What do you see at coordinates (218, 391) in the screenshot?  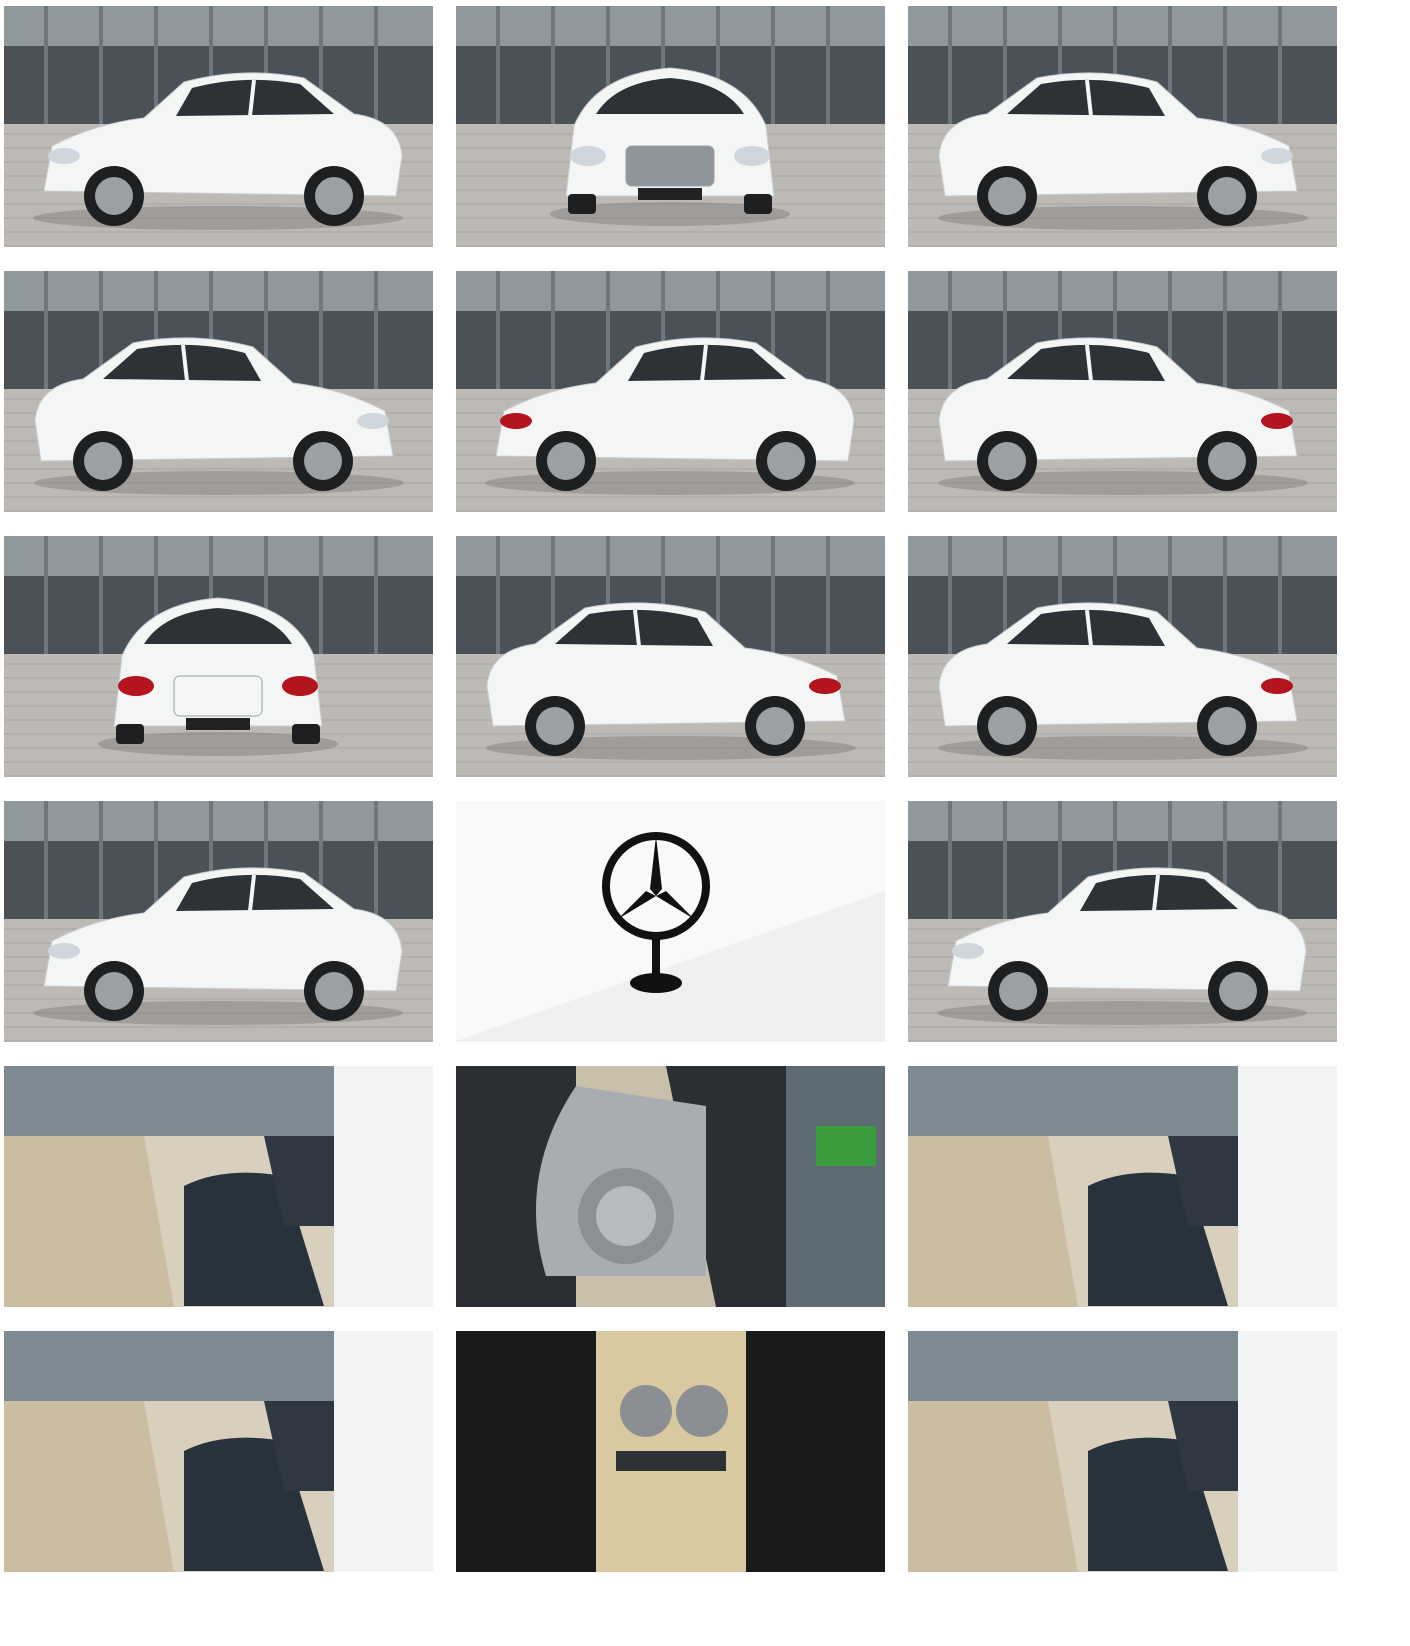 I see `gallery-photo-exterior-side-left` at bounding box center [218, 391].